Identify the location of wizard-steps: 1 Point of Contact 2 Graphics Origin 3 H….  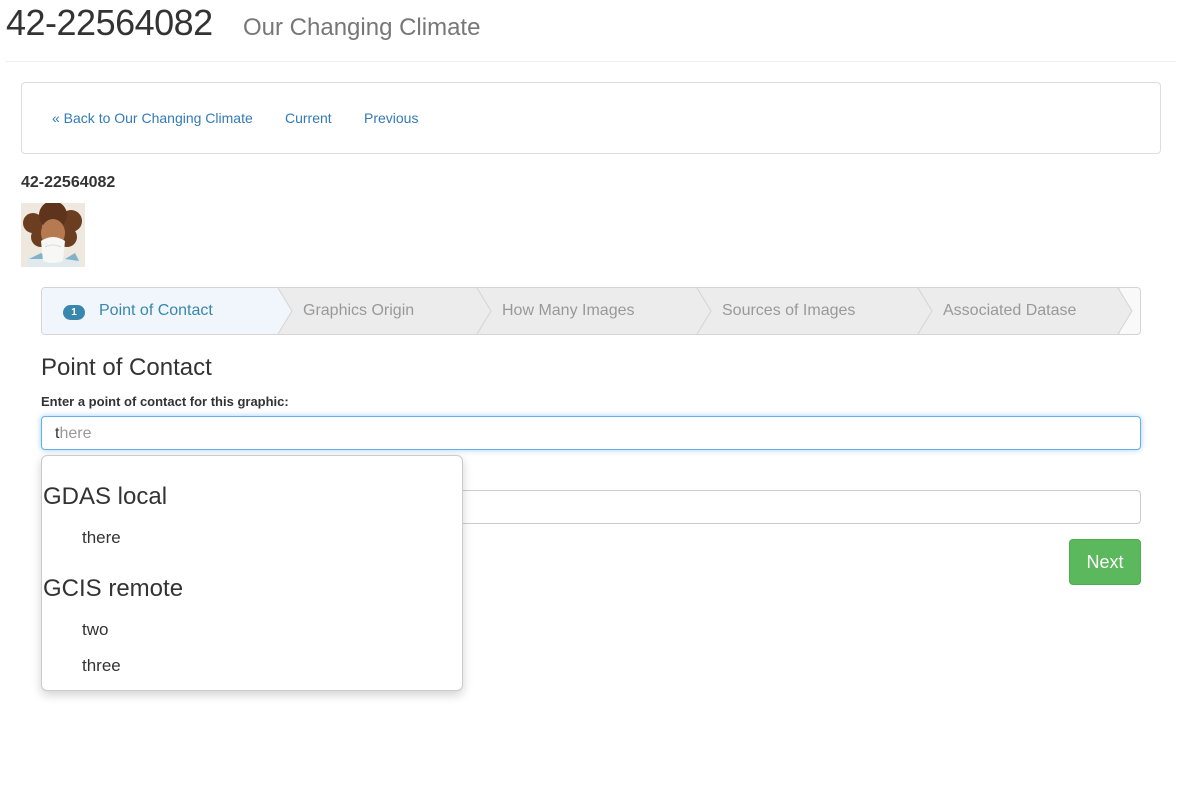
(591, 311).